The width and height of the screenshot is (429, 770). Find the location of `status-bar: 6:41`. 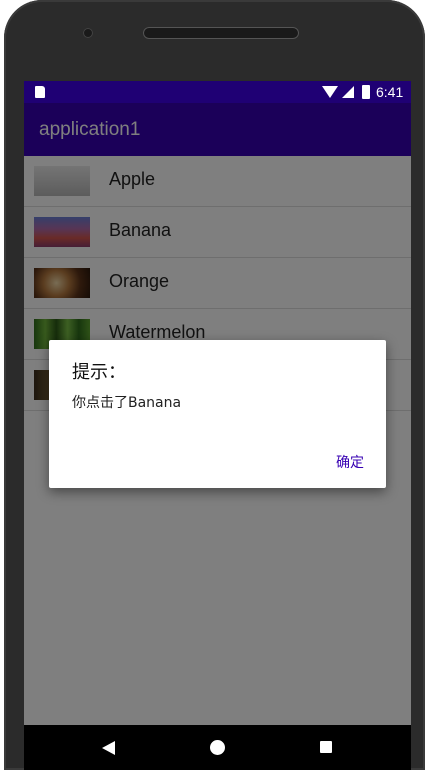

status-bar: 6:41 is located at coordinates (217, 92).